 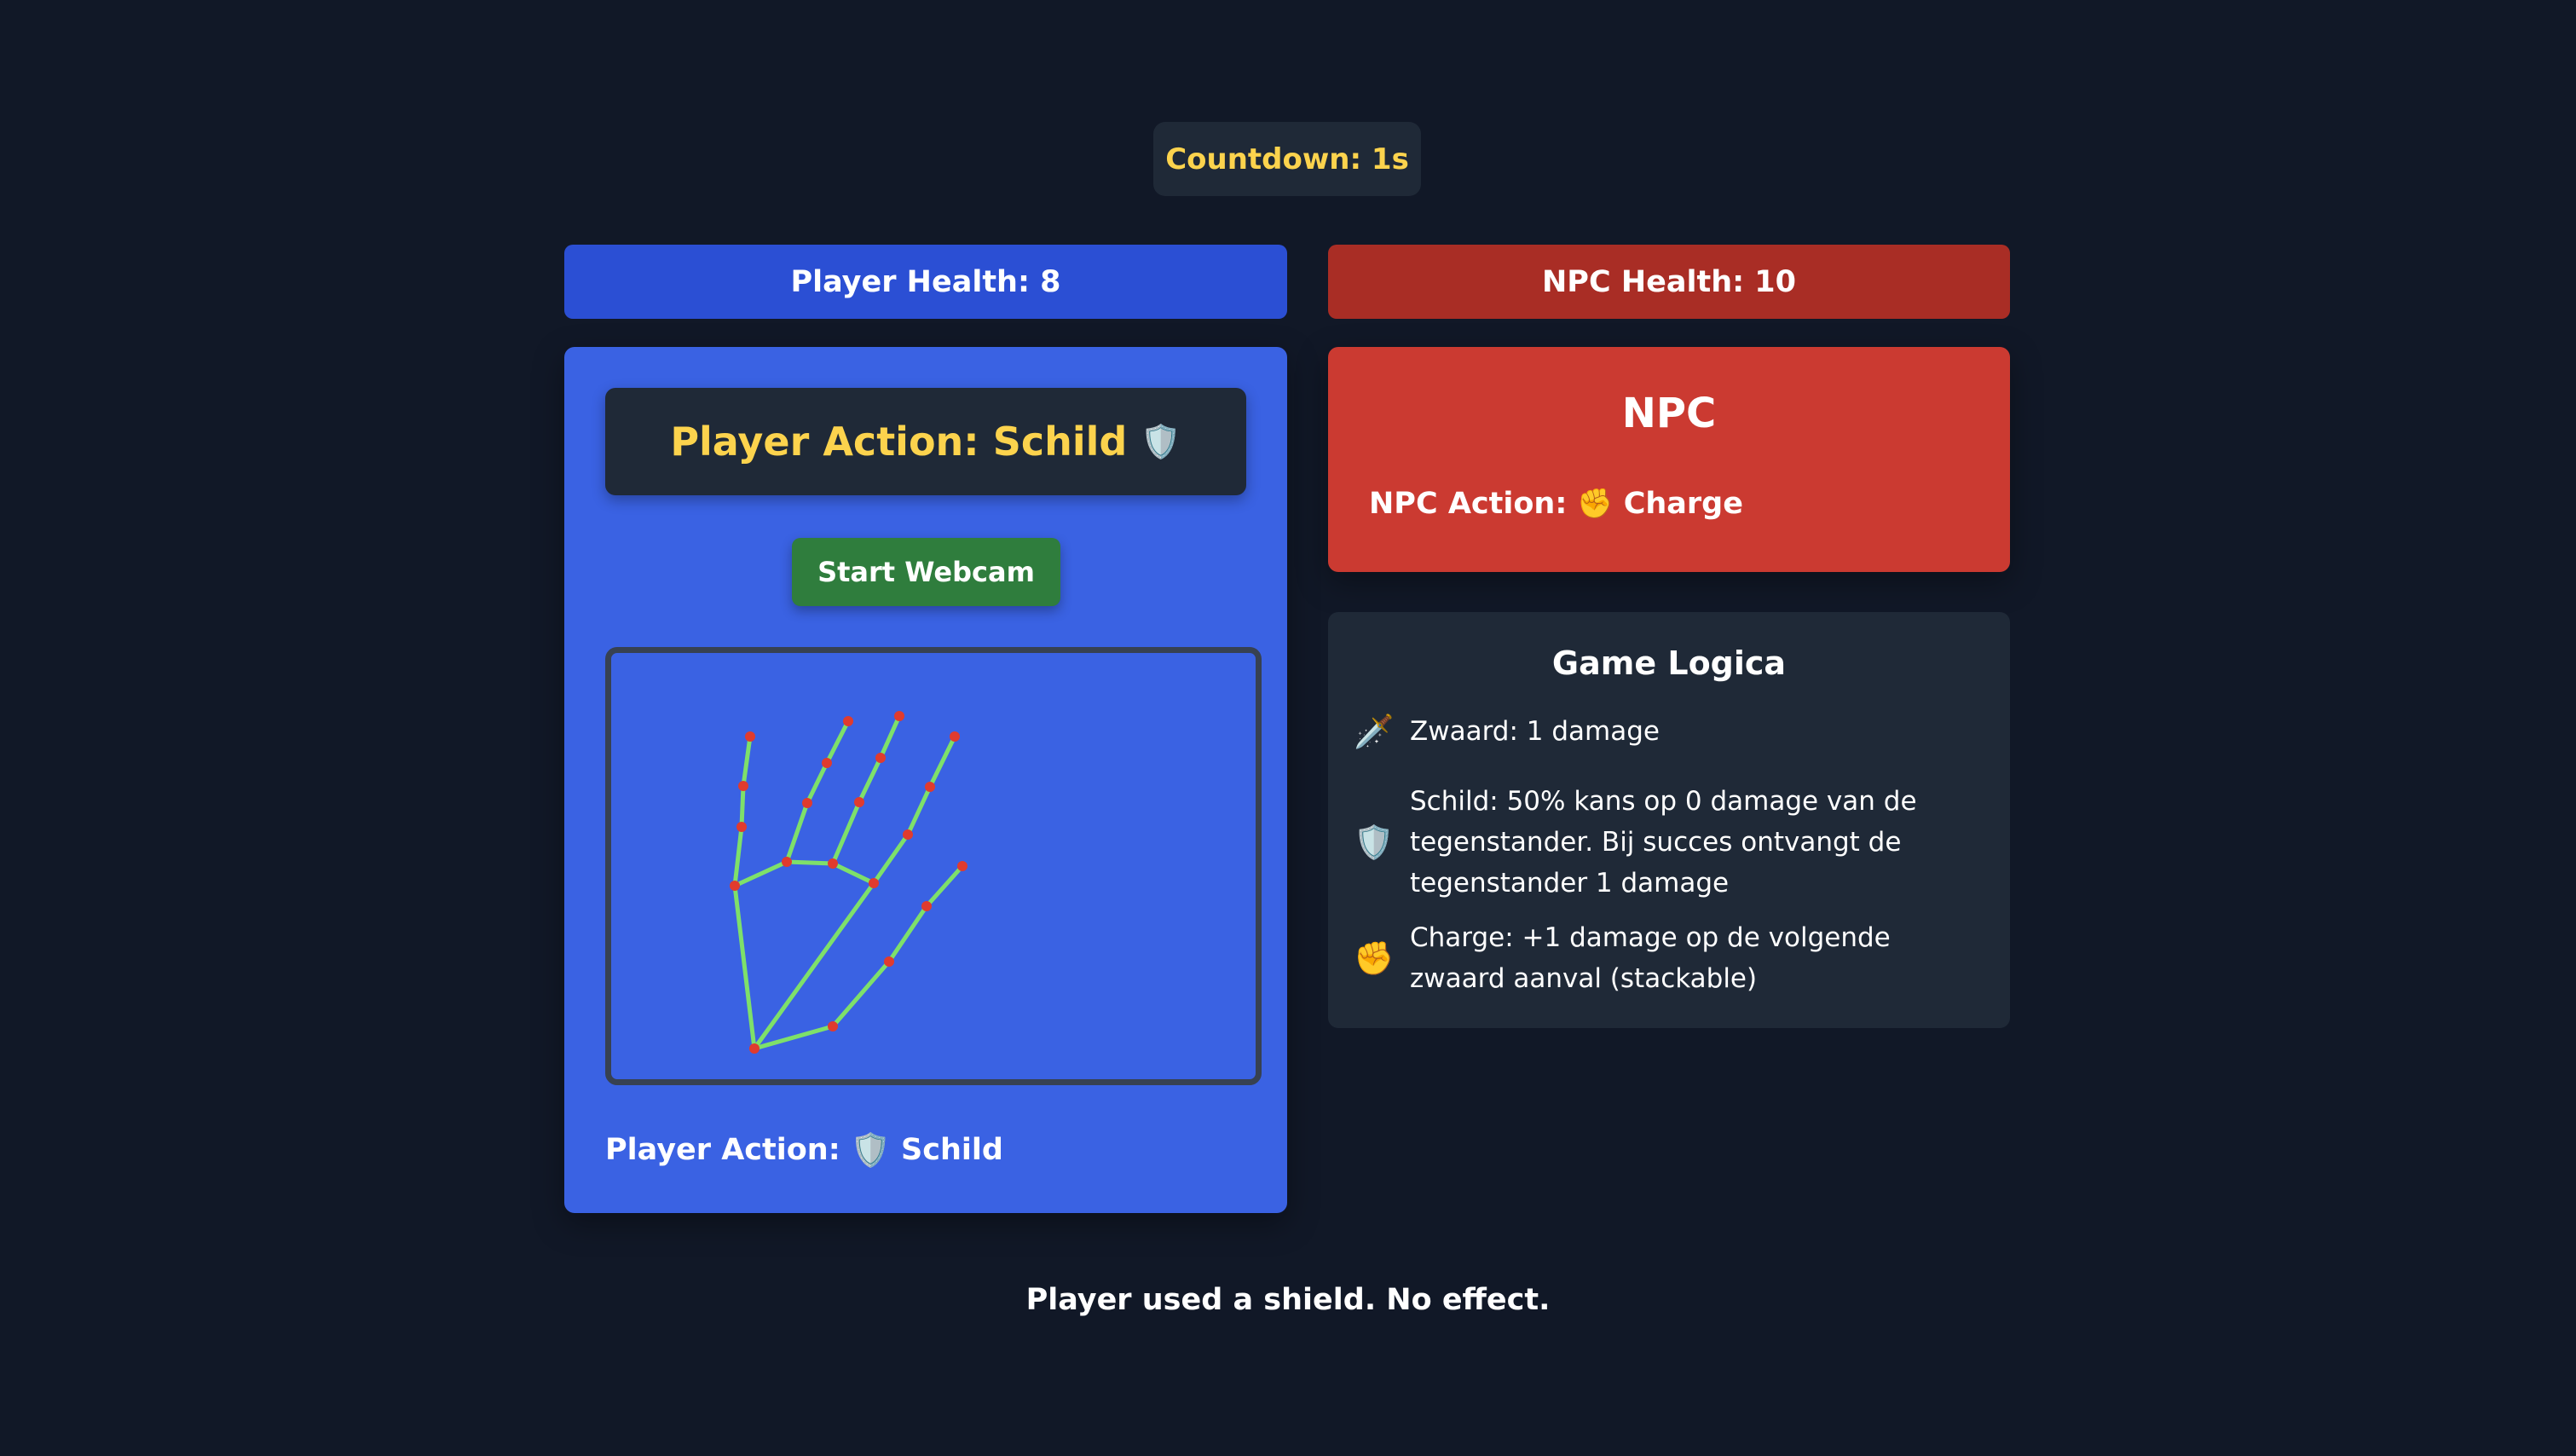 I want to click on npc-panel: NPC NPC Action: ✊ Charge, so click(x=1669, y=459).